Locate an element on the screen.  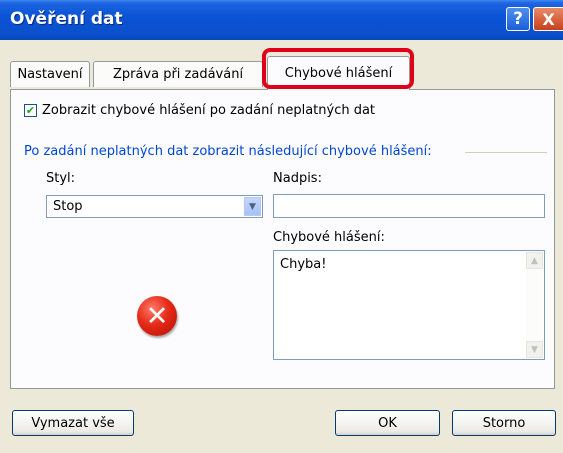
style-select-value: Stop is located at coordinates (68, 206).